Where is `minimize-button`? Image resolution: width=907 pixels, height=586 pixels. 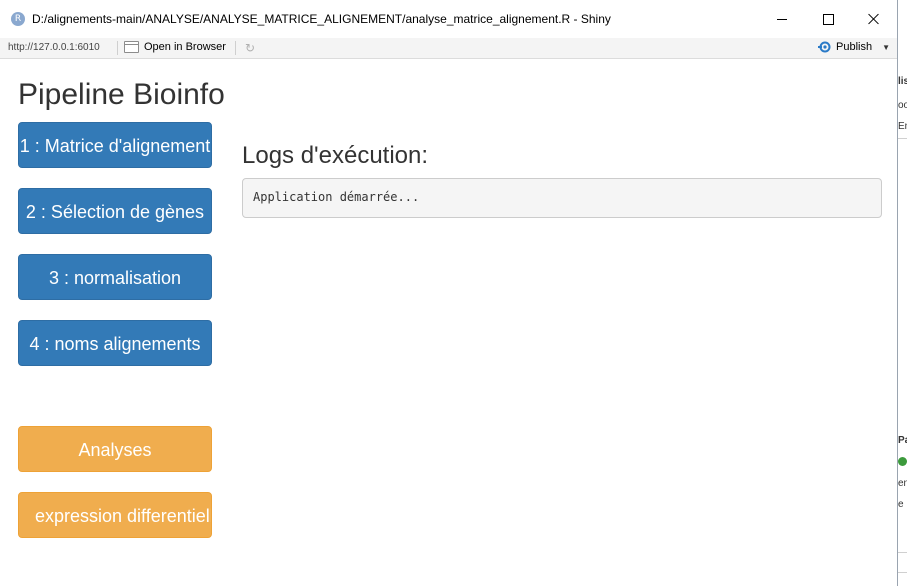 minimize-button is located at coordinates (782, 19).